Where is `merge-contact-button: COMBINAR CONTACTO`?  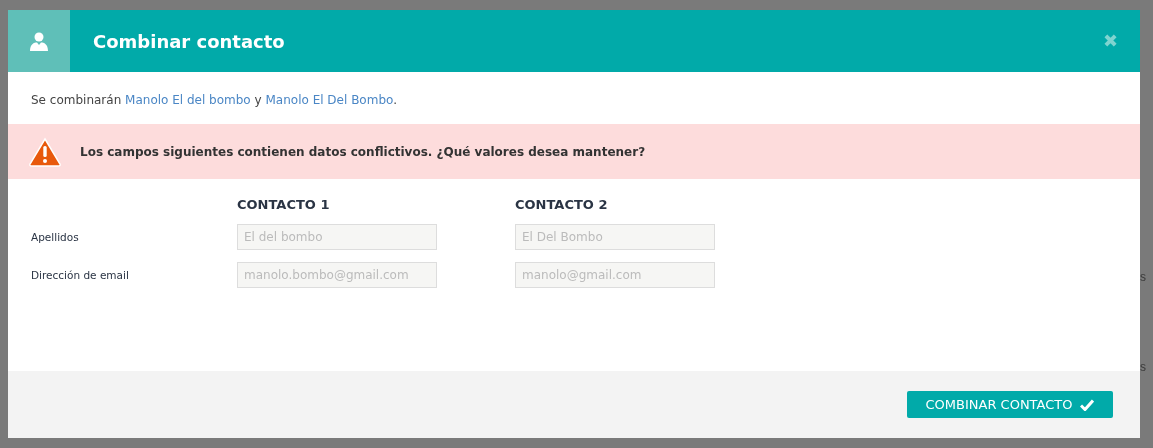
merge-contact-button: COMBINAR CONTACTO is located at coordinates (1010, 404).